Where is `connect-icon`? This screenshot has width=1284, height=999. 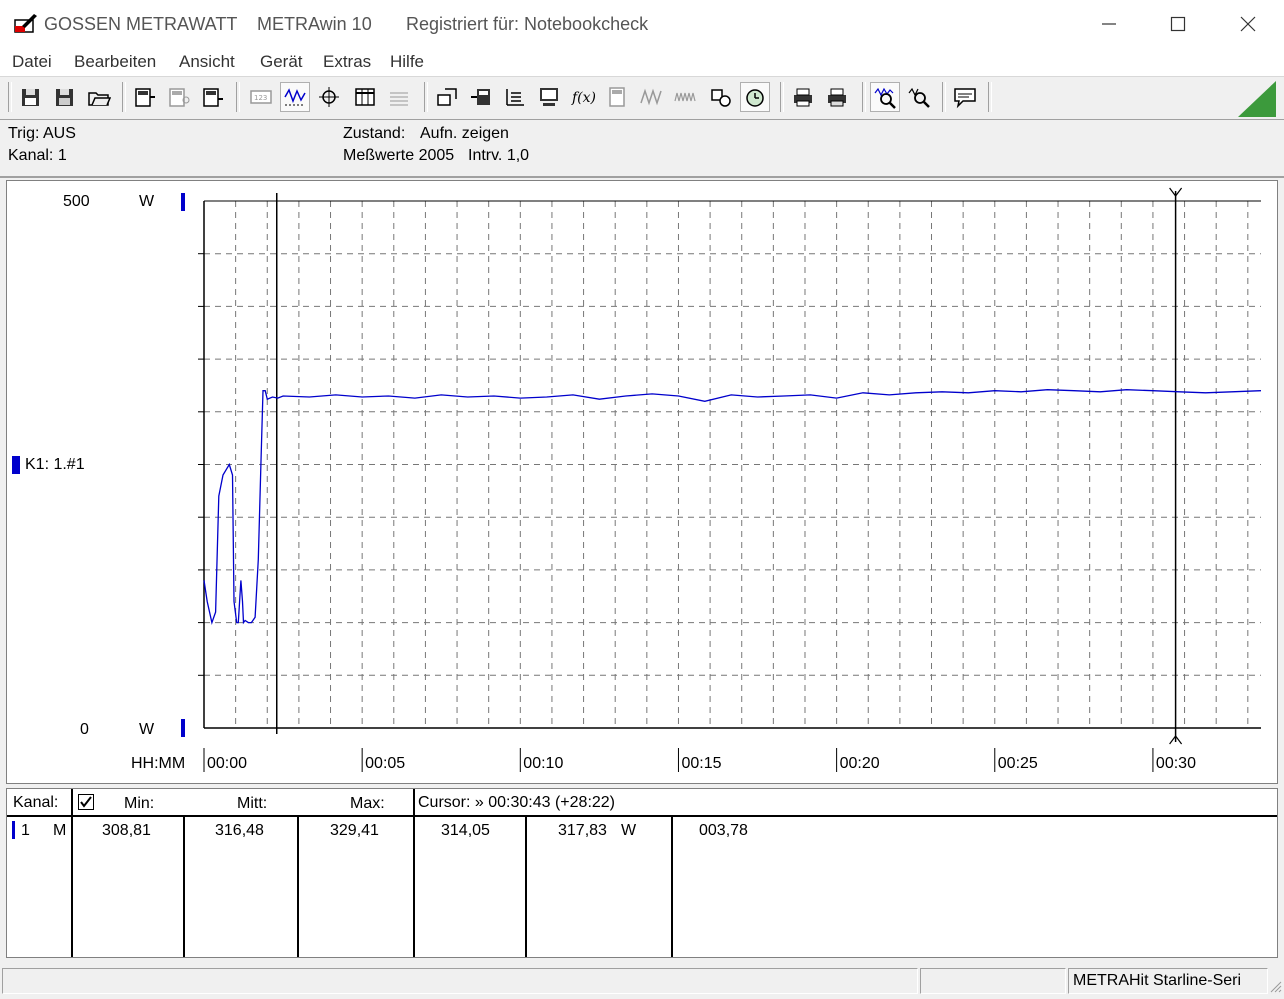
connect-icon is located at coordinates (721, 98).